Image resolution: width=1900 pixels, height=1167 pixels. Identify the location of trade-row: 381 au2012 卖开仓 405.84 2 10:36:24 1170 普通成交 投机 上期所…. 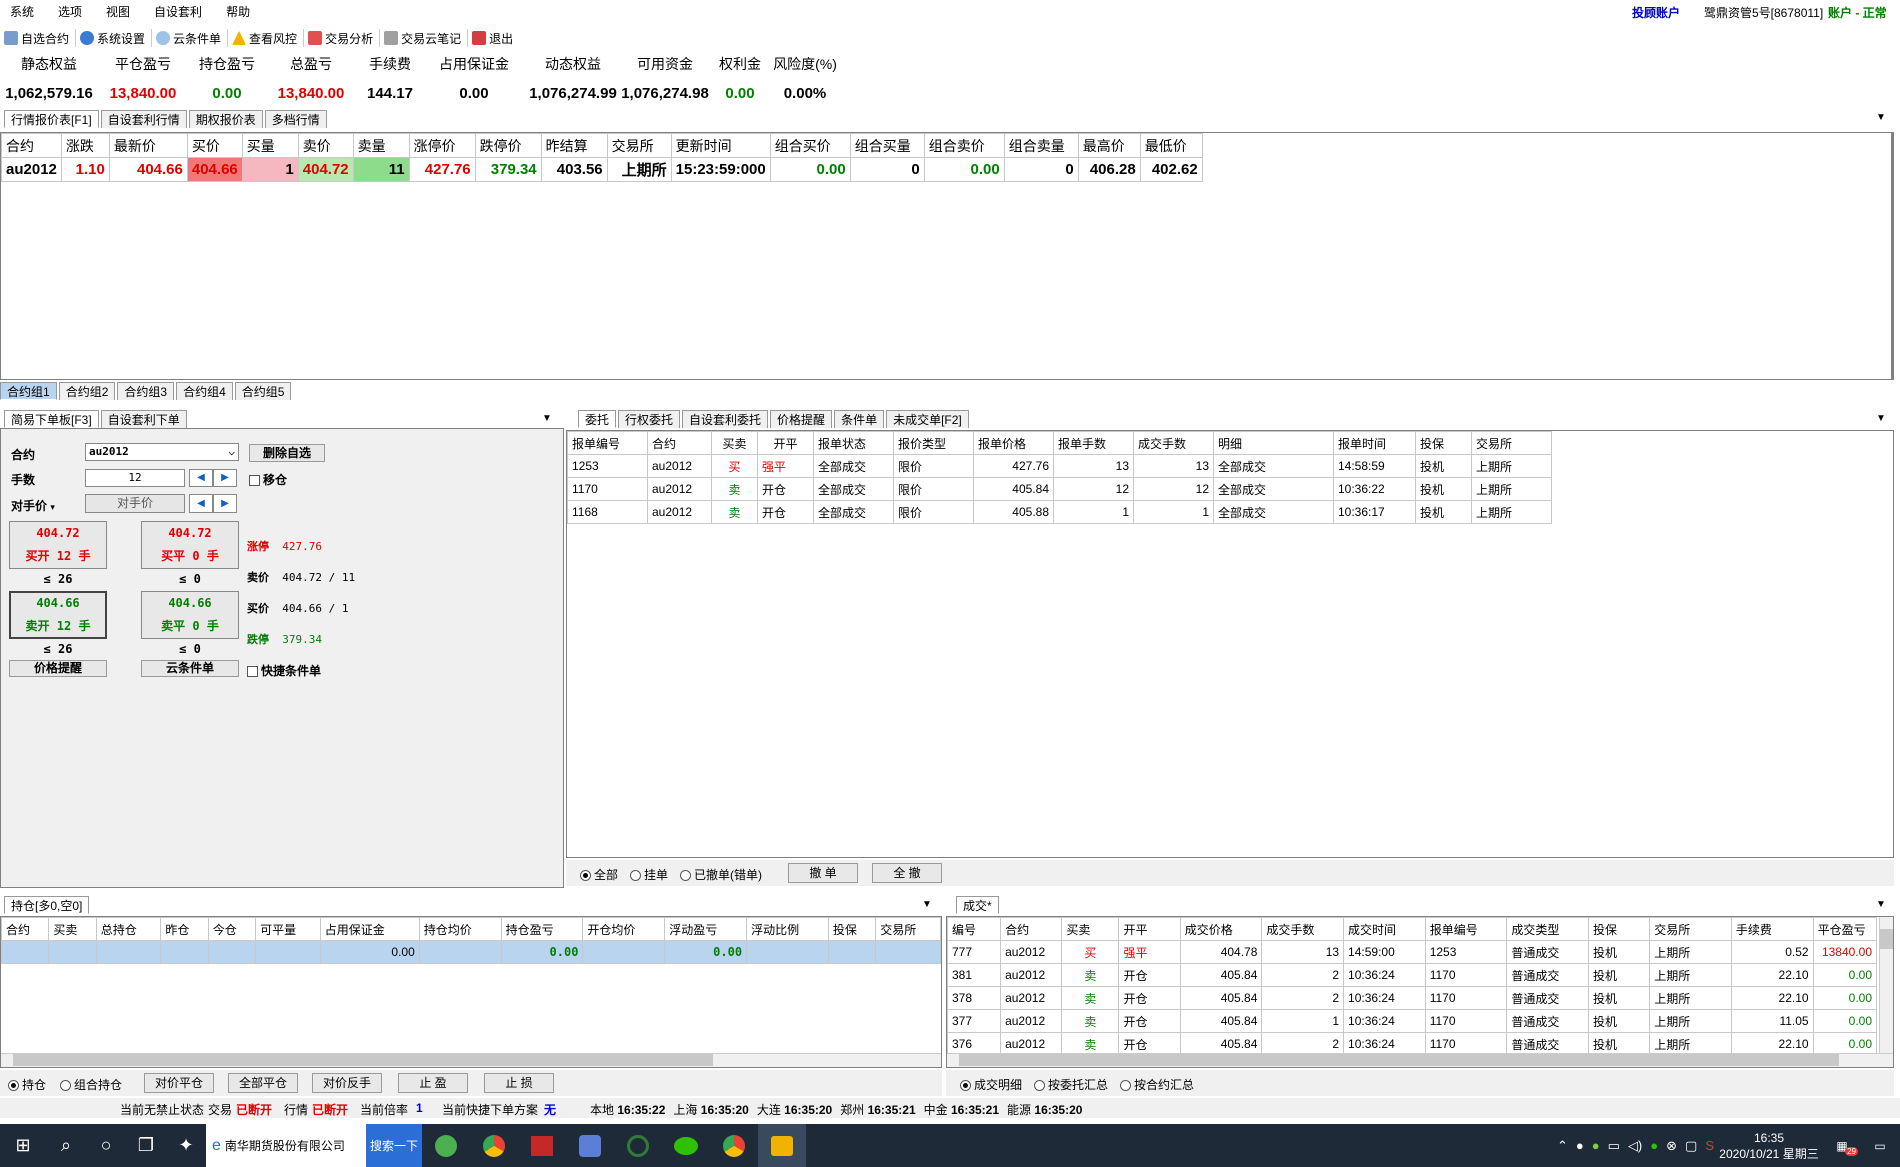
(1412, 975).